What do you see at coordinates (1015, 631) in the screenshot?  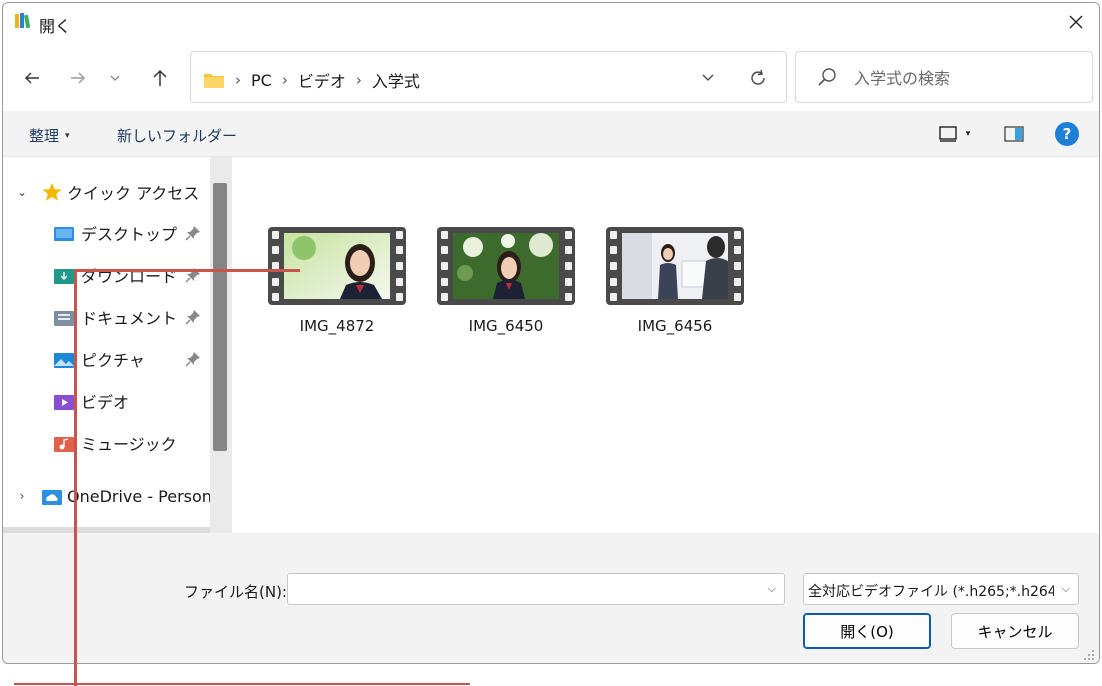 I see `cancel-button: キャンセル` at bounding box center [1015, 631].